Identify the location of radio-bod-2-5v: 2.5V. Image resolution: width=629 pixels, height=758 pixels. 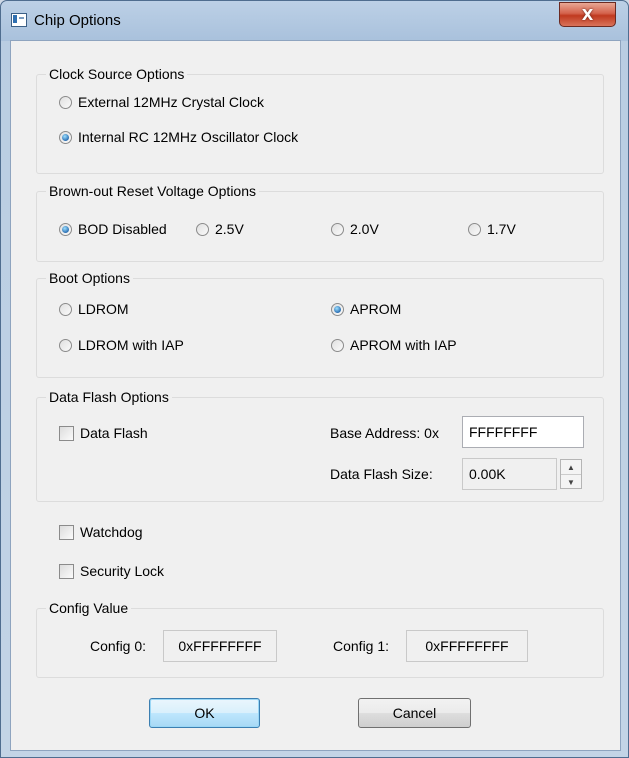
(220, 229).